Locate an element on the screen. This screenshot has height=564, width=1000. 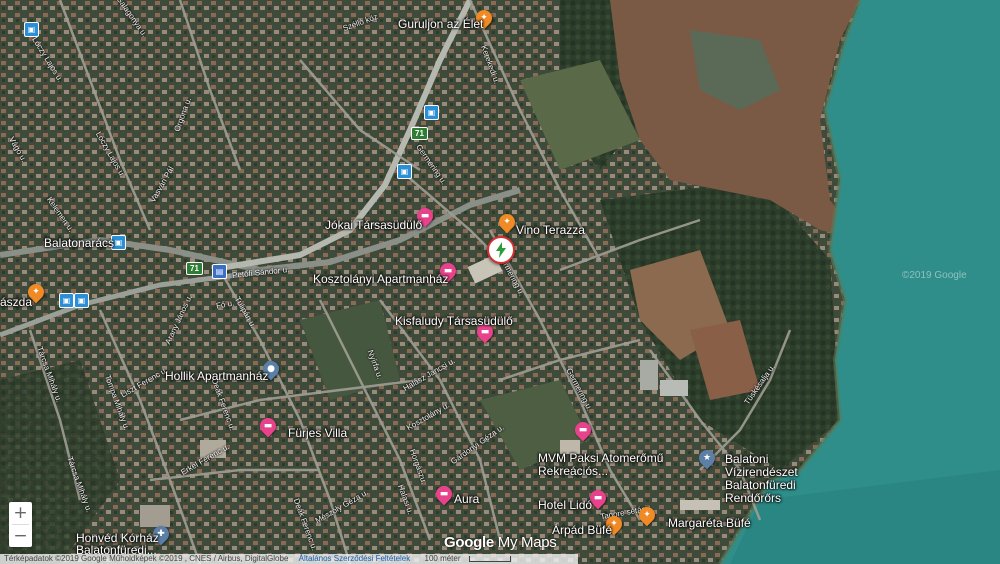
scale-label: 100 méter is located at coordinates (442, 558).